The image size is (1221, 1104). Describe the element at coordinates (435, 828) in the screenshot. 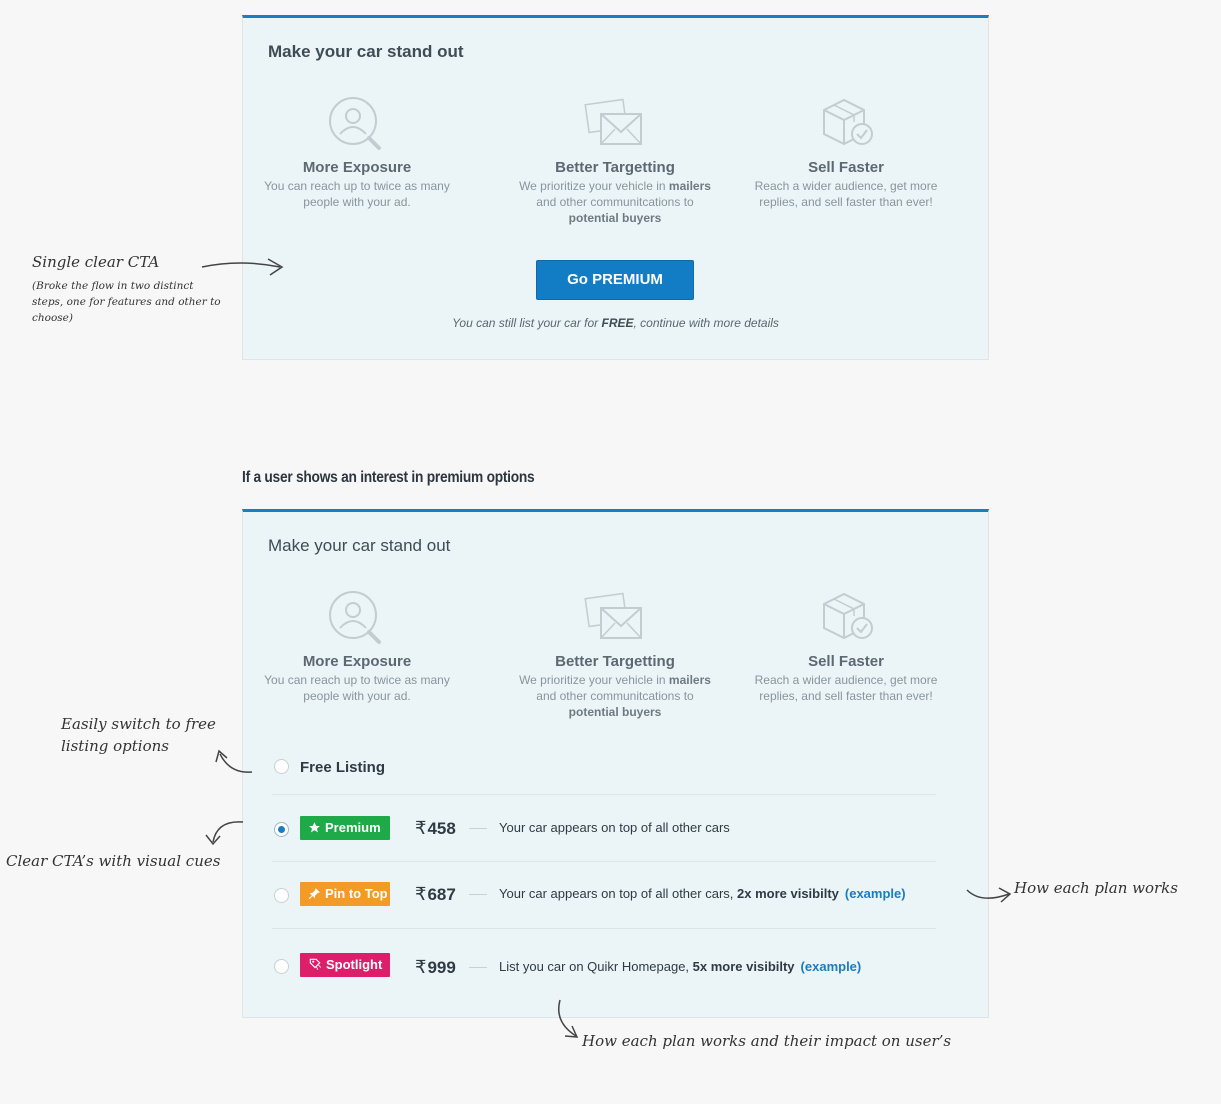

I see `premium-price: ₹458` at that location.